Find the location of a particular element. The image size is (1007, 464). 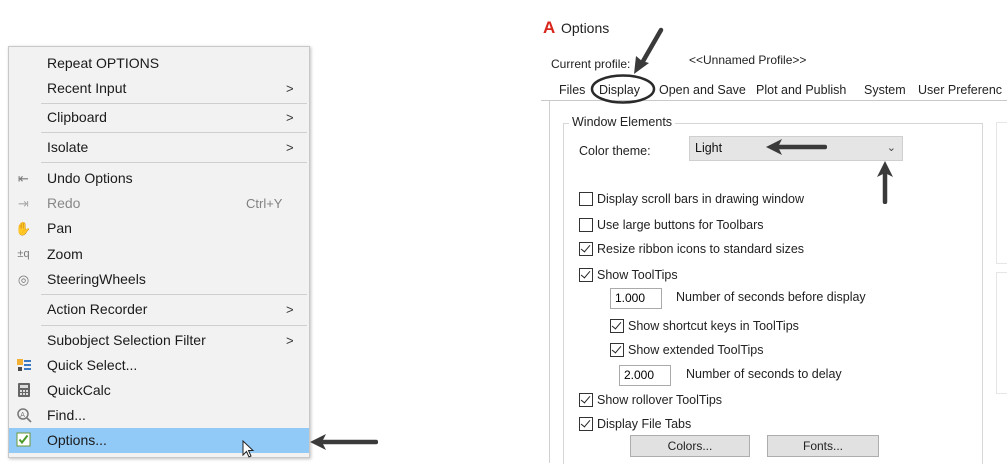

extended-delay-value: 2.000 is located at coordinates (639, 375).